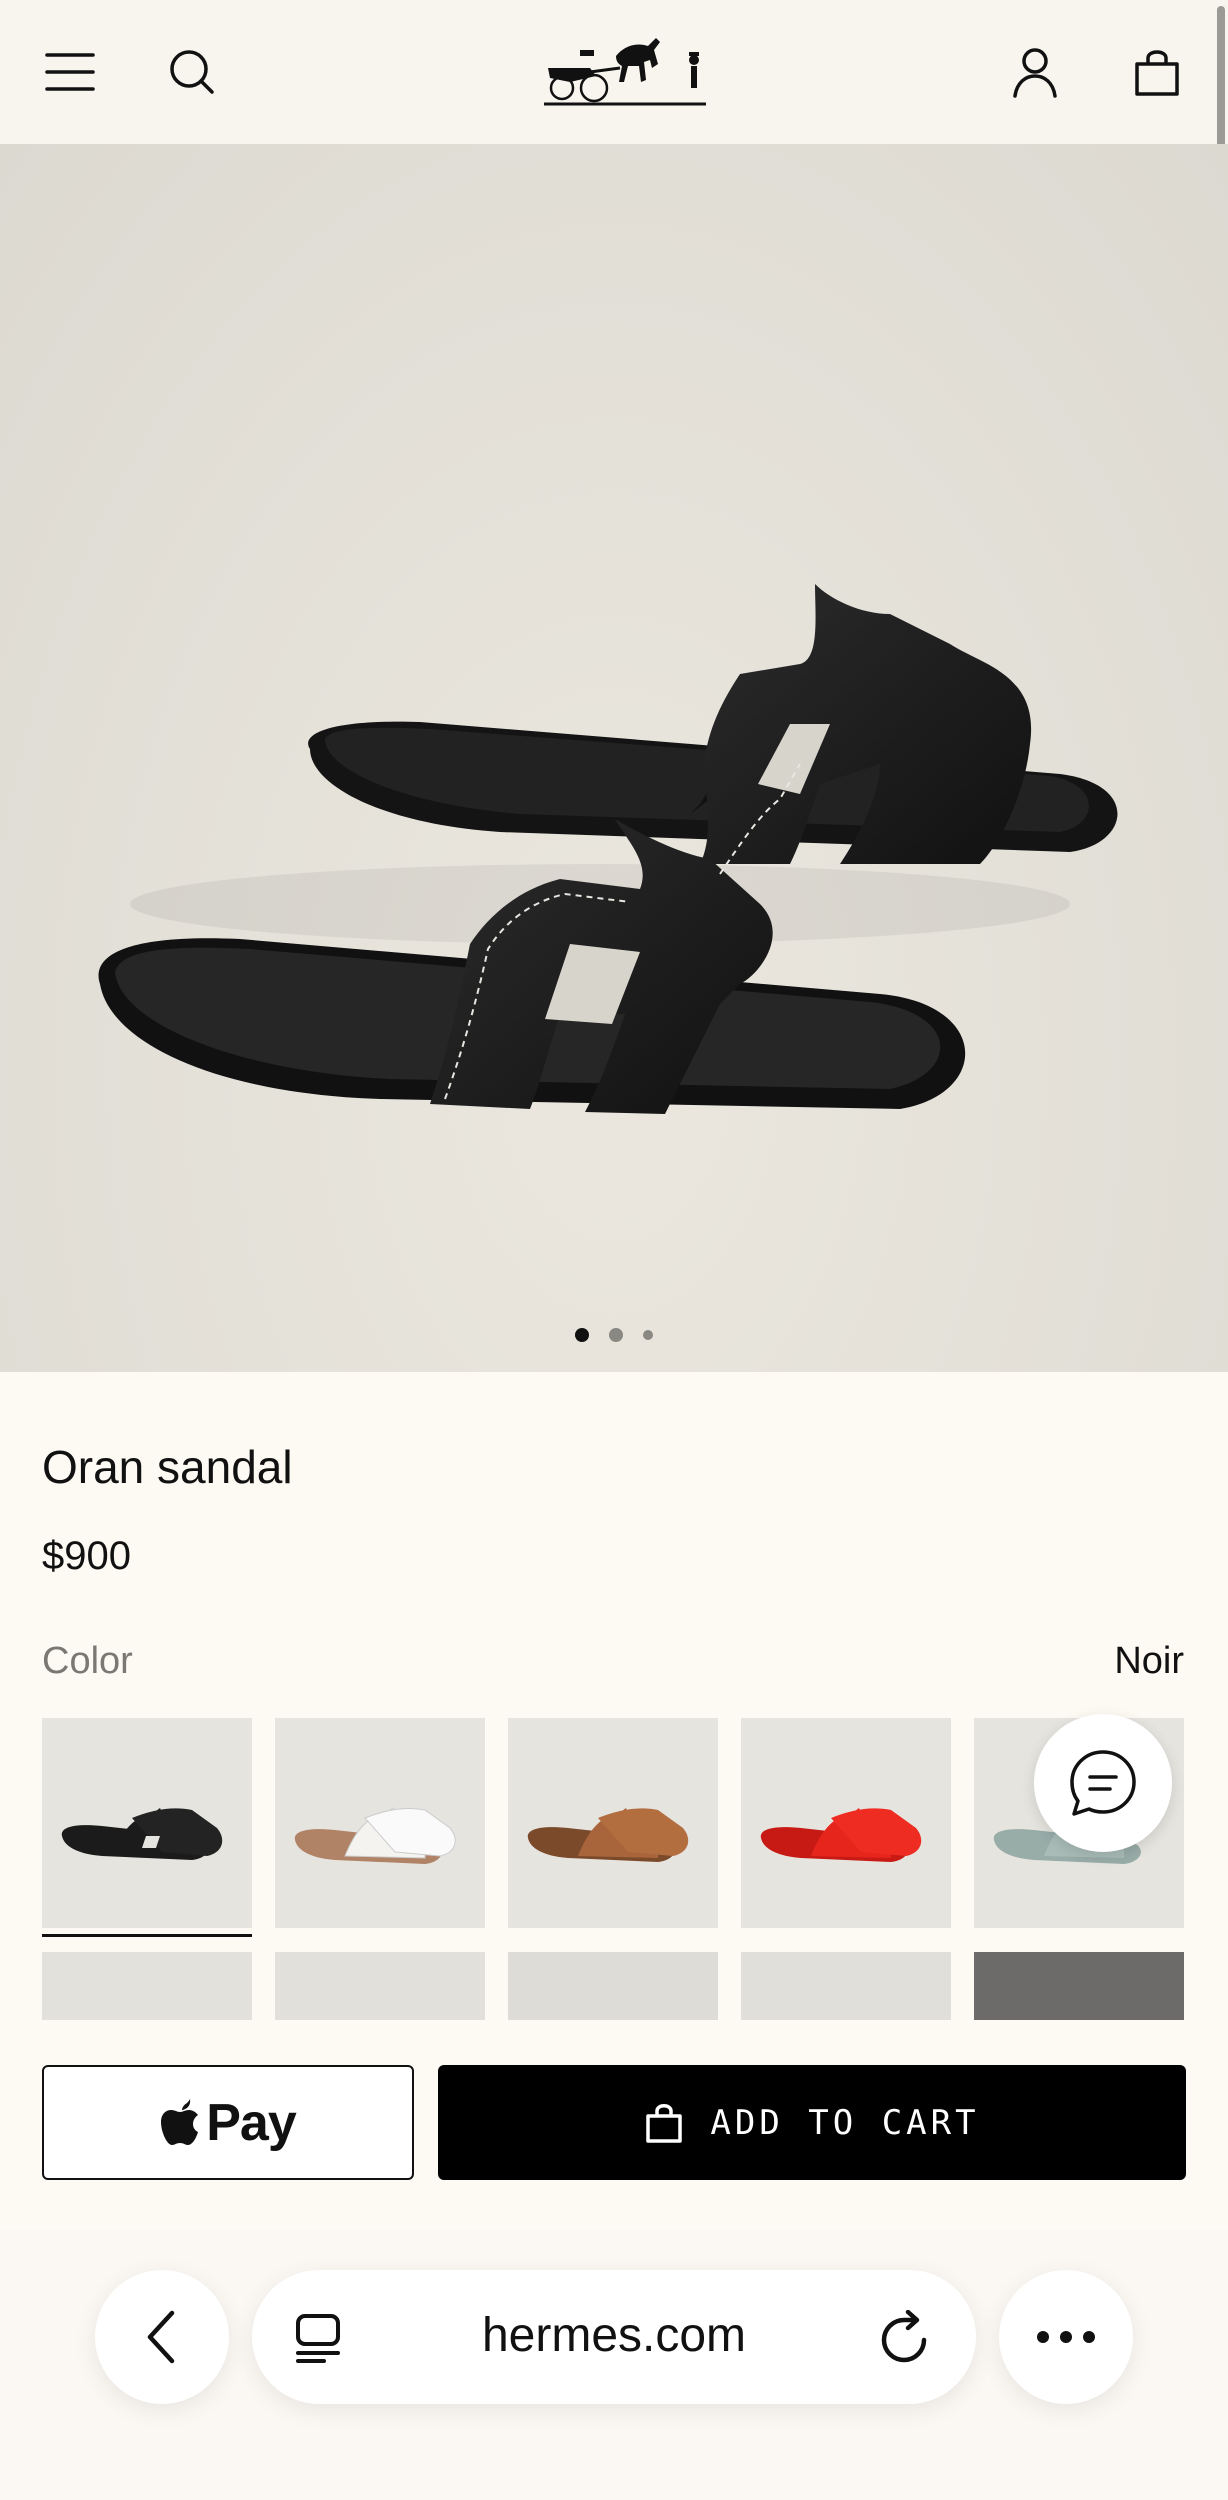 The height and width of the screenshot is (2500, 1228). What do you see at coordinates (147, 1935) in the screenshot?
I see `selected-swatch-indicator` at bounding box center [147, 1935].